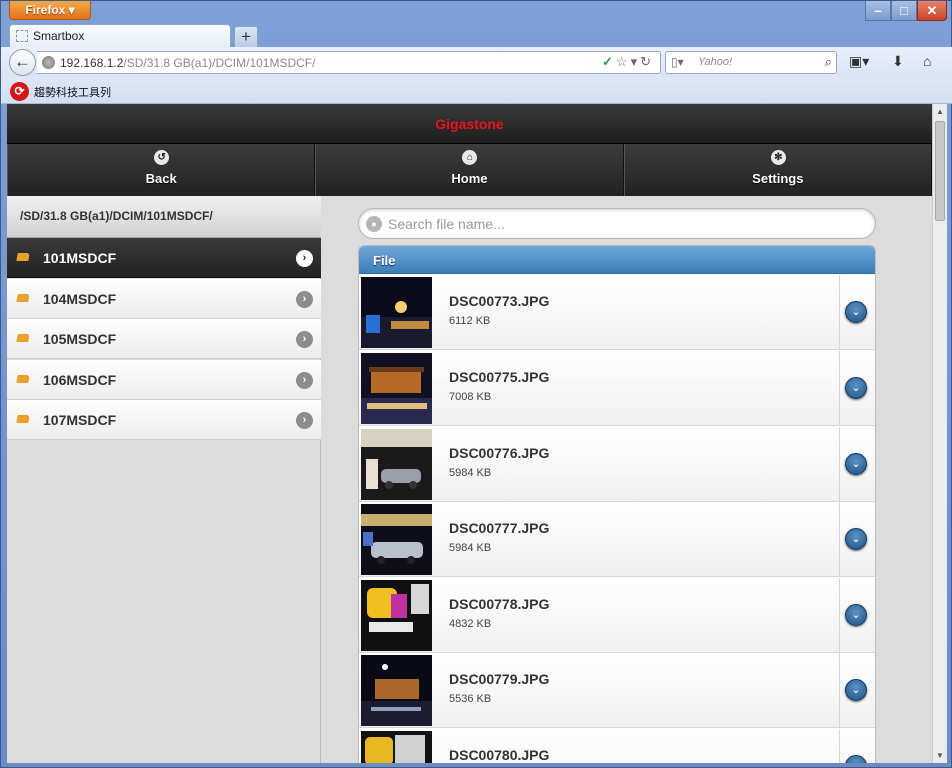 This screenshot has height=768, width=952. Describe the element at coordinates (80, 339) in the screenshot. I see `folder-name: 105MSDCF` at that location.